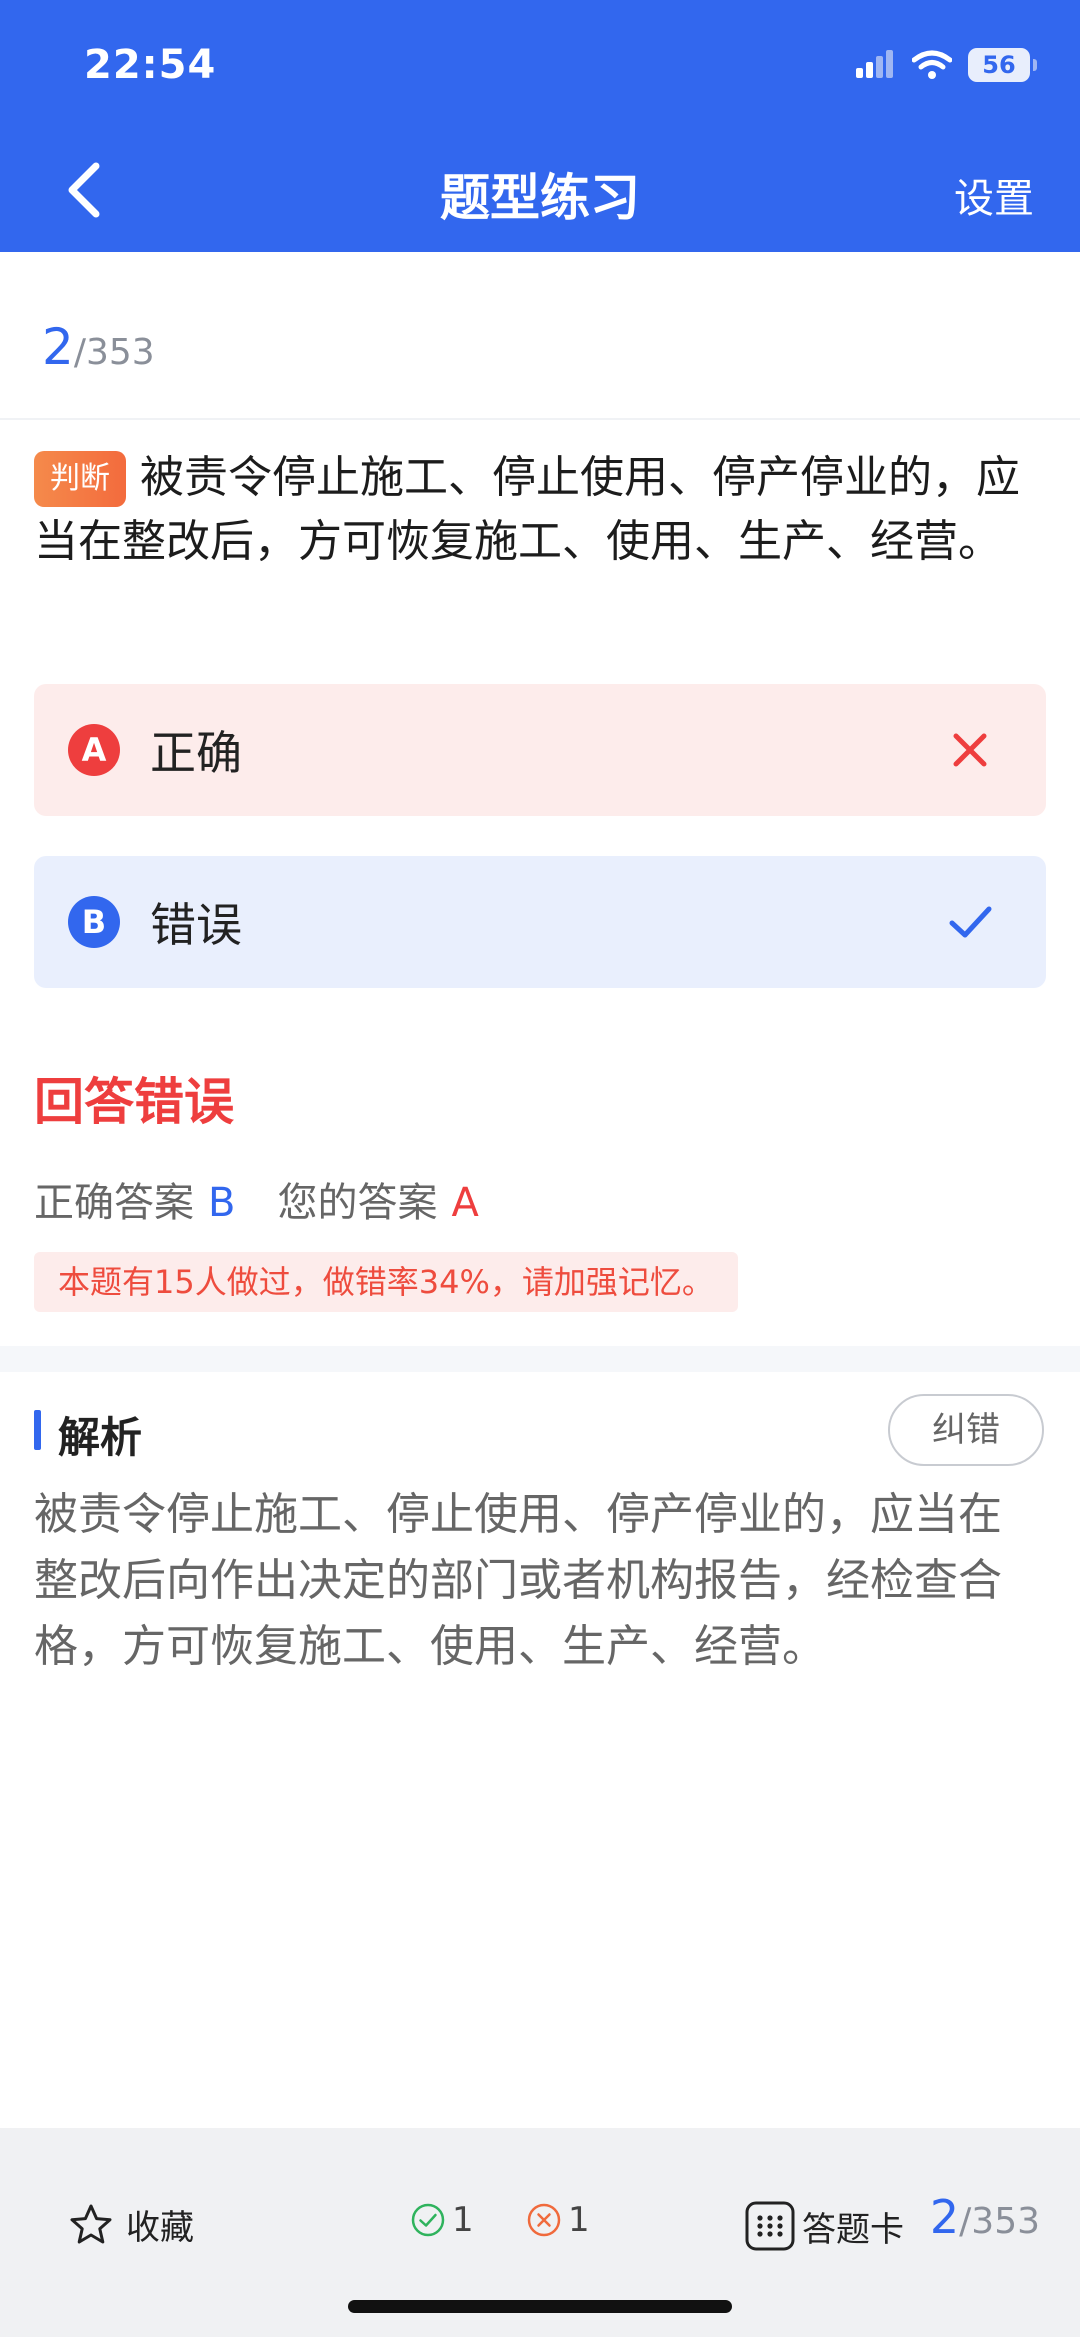  I want to click on check-mark-icon, so click(970, 922).